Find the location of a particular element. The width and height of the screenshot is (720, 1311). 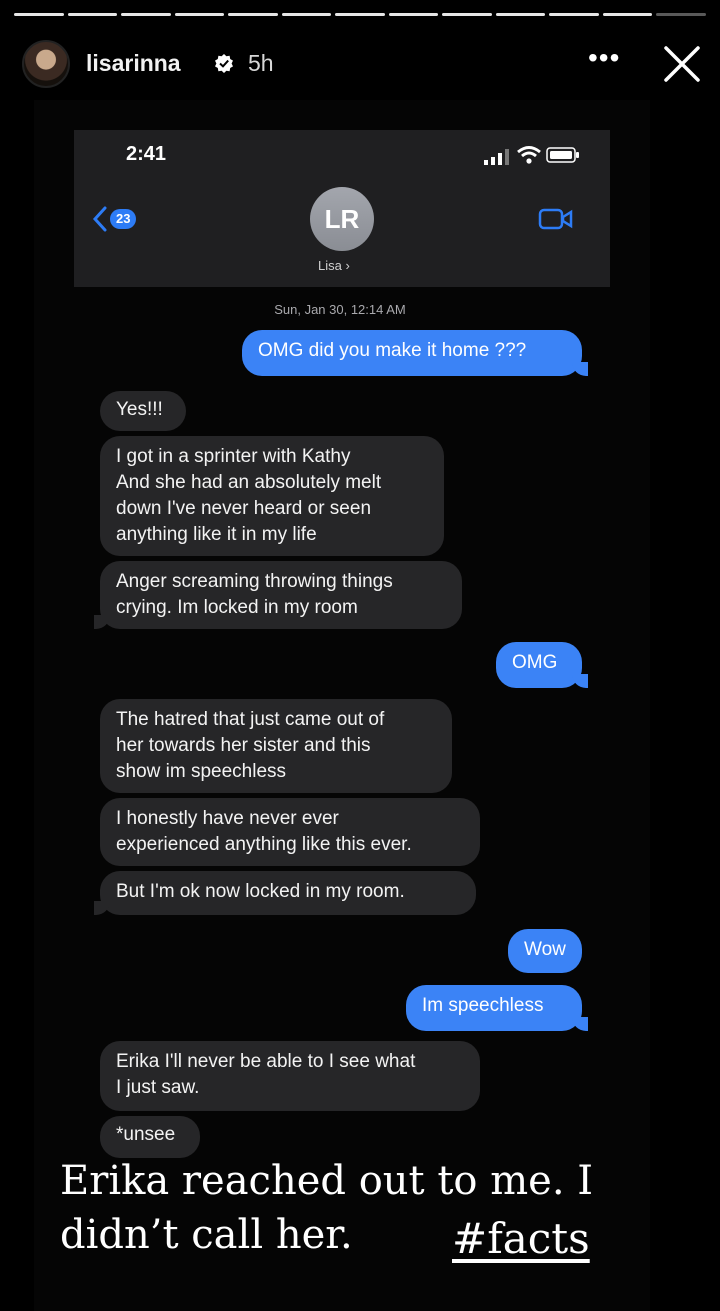

message-text: Im speechless is located at coordinates (483, 1005).